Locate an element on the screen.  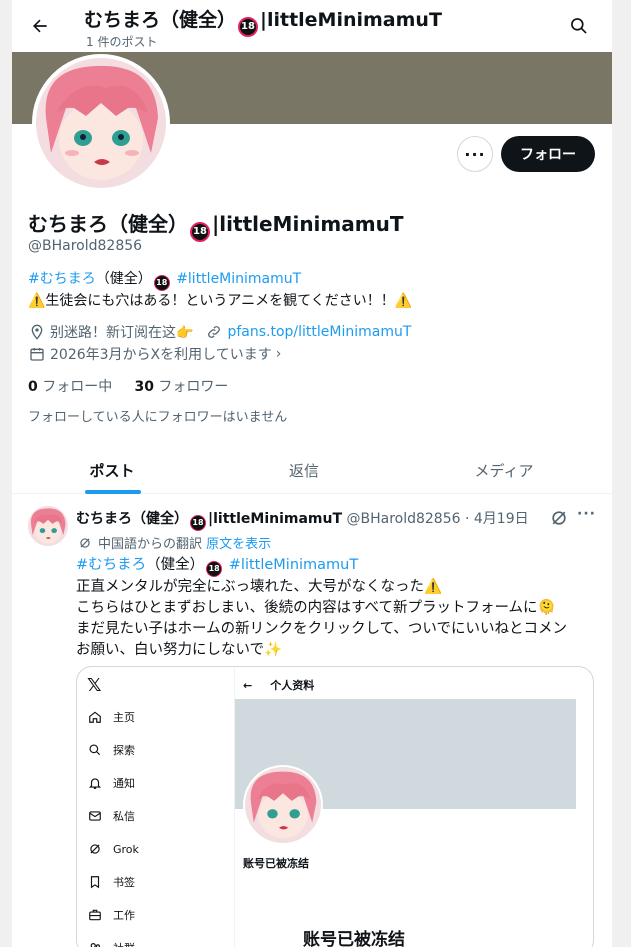
x-logo-icon: 𝕏 is located at coordinates (94, 685).